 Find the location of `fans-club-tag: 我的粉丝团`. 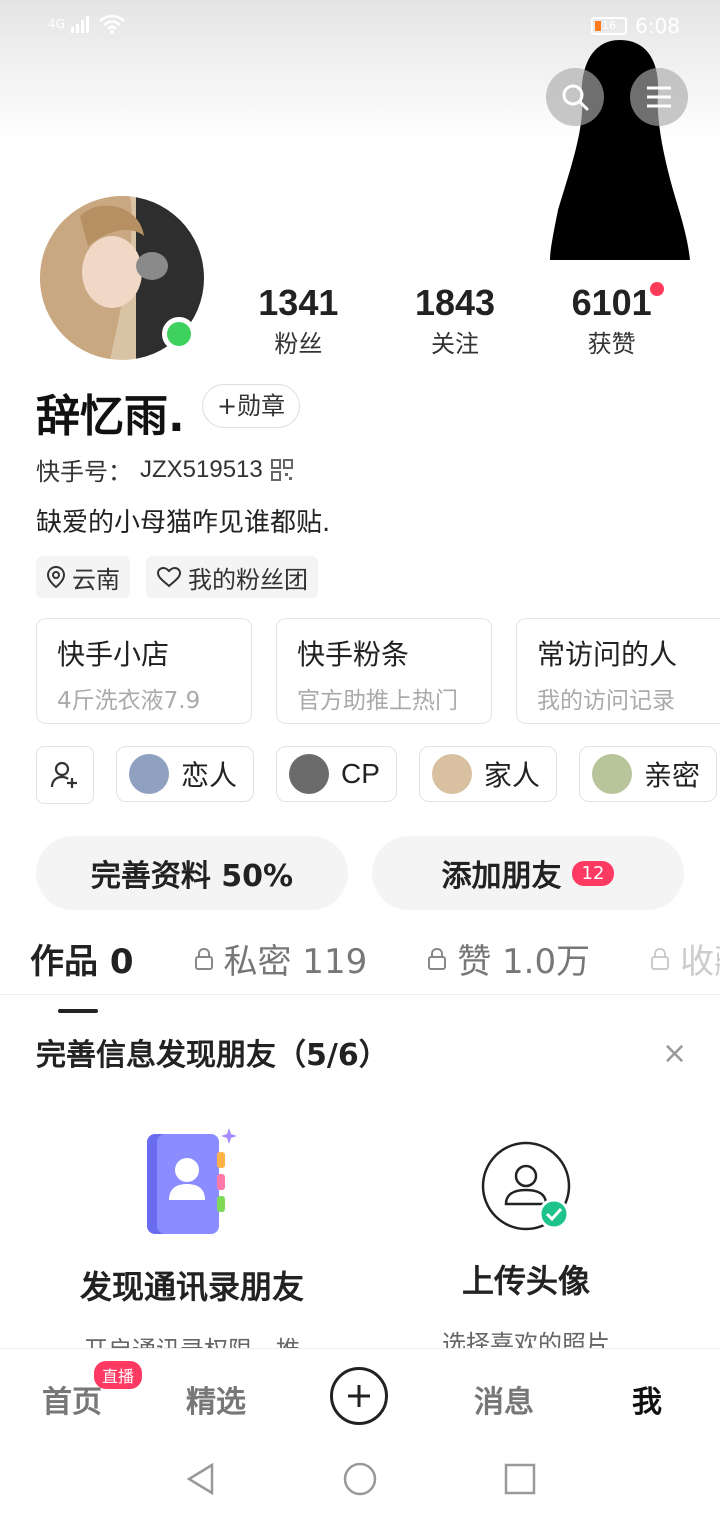

fans-club-tag: 我的粉丝团 is located at coordinates (232, 577).